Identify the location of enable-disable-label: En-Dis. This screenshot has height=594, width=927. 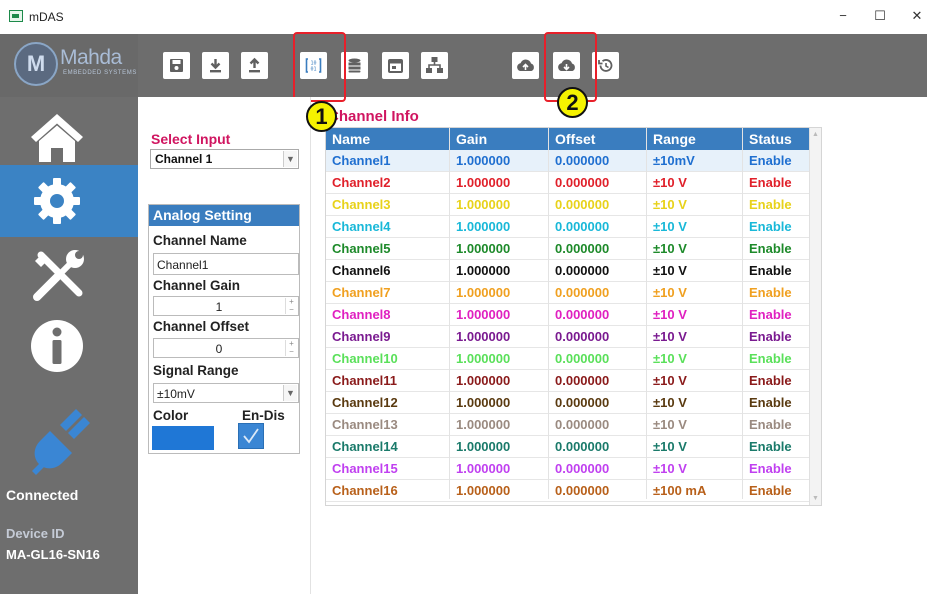
(263, 415).